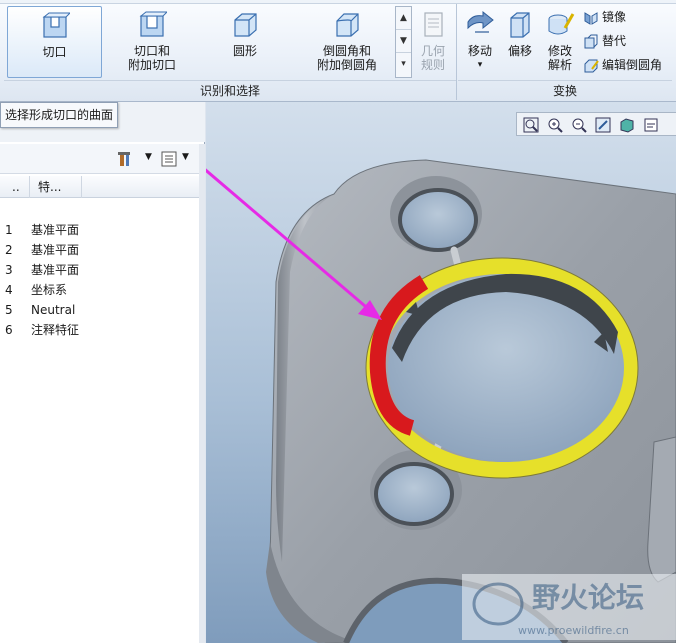 This screenshot has width=676, height=643. Describe the element at coordinates (54, 52) in the screenshot. I see `cut-label: 切口` at that location.